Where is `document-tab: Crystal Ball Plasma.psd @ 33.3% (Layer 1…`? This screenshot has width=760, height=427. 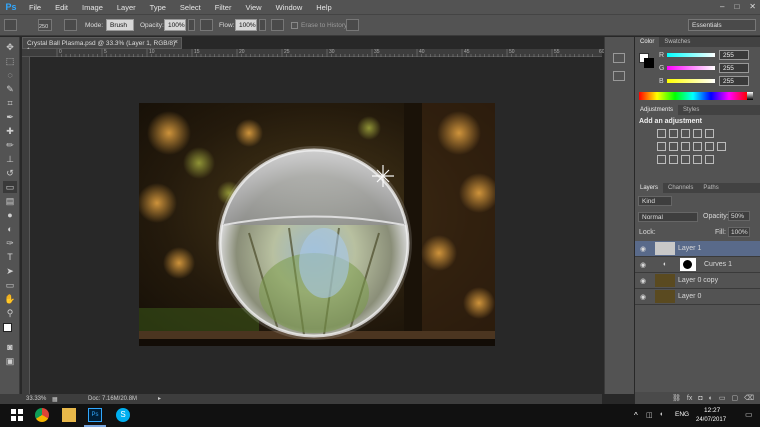
document-tab: Crystal Ball Plasma.psd @ 33.3% (Layer 1… is located at coordinates (102, 45).